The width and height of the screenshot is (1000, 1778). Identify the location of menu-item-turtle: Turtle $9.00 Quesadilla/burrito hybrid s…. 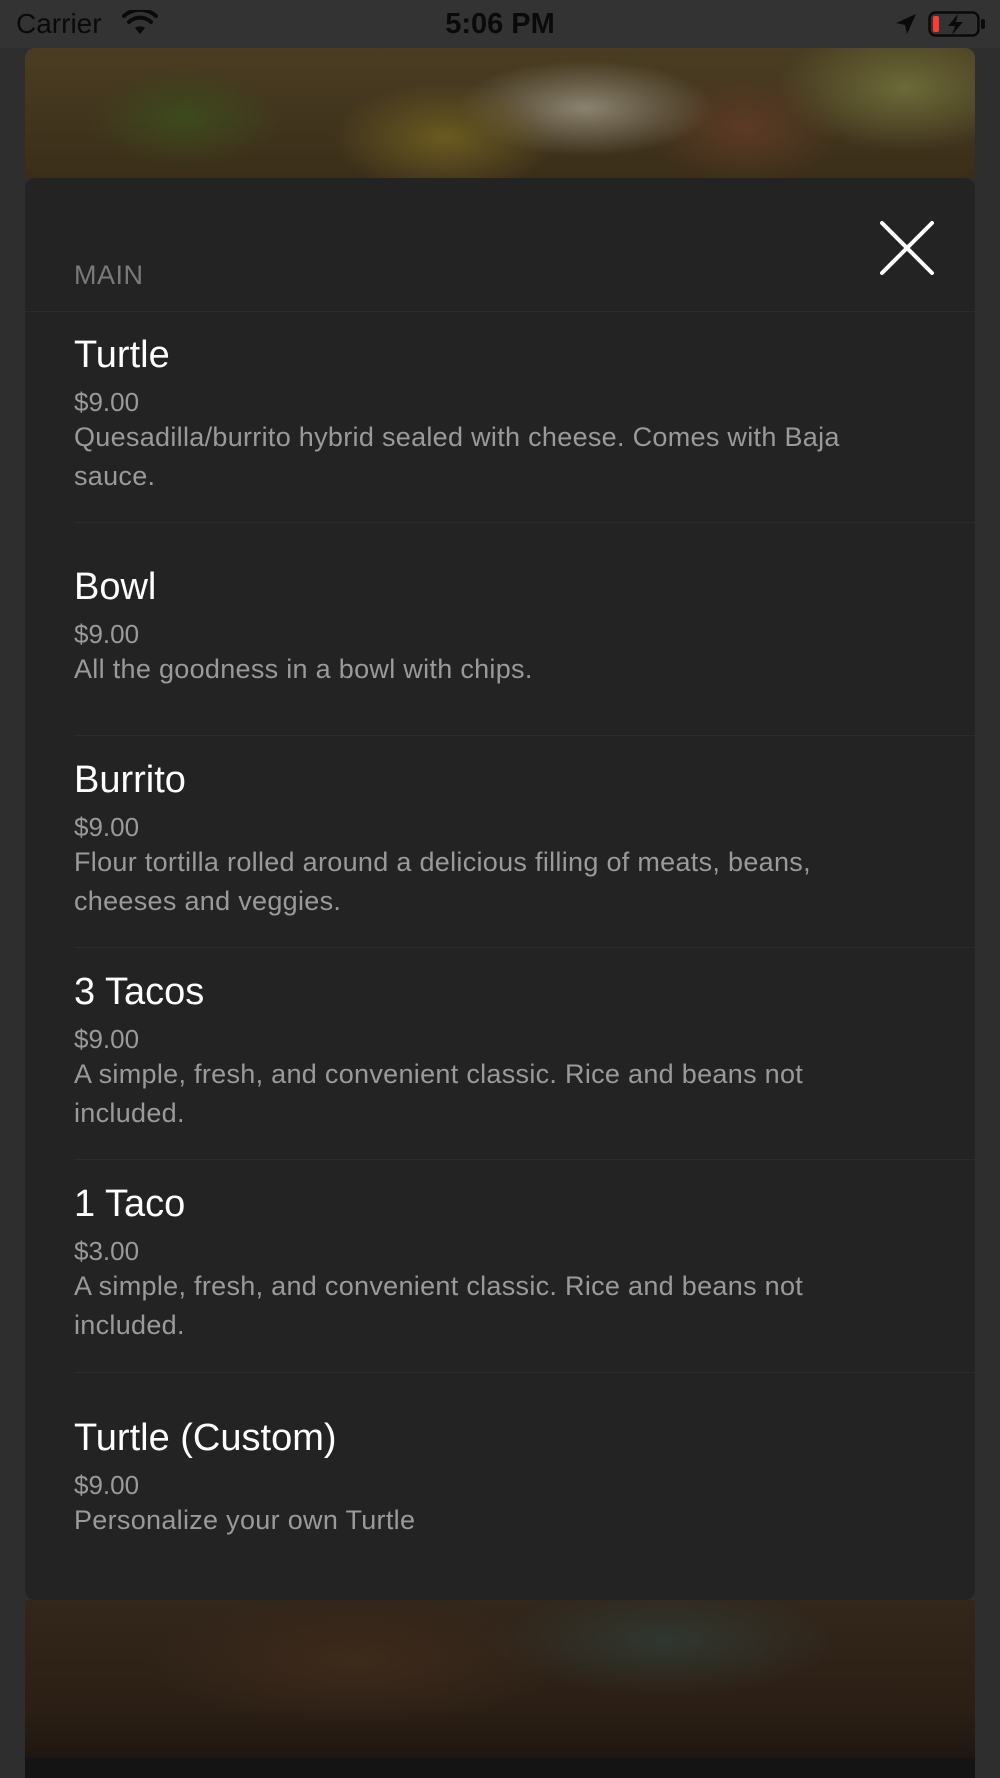
(500, 417).